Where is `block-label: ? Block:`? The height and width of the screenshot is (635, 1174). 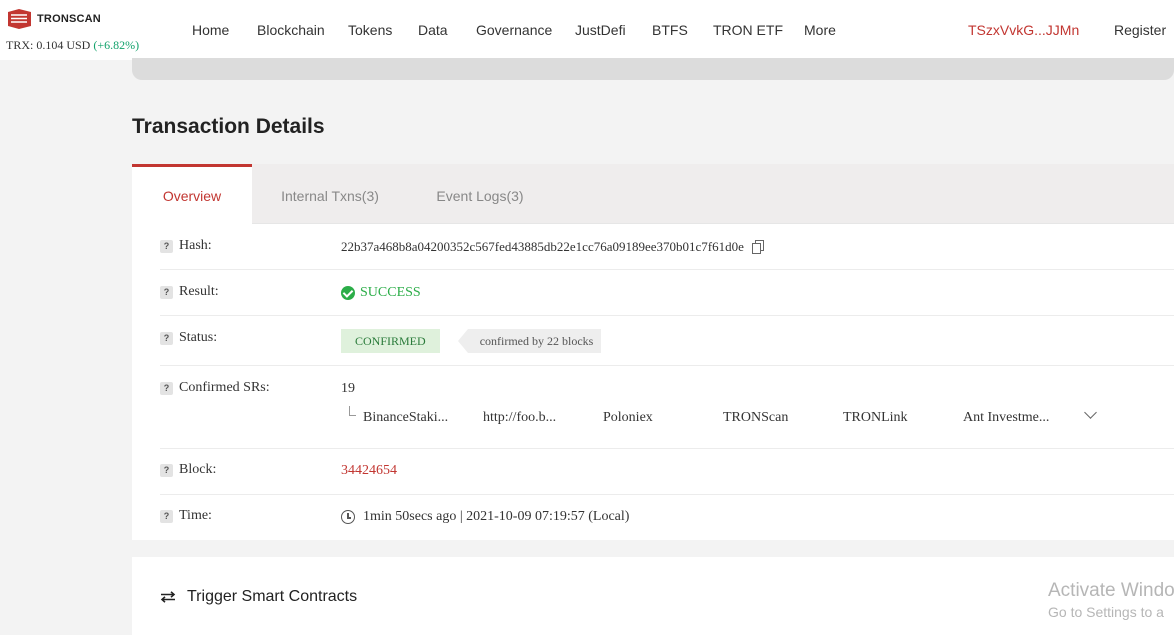 block-label: ? Block: is located at coordinates (188, 470).